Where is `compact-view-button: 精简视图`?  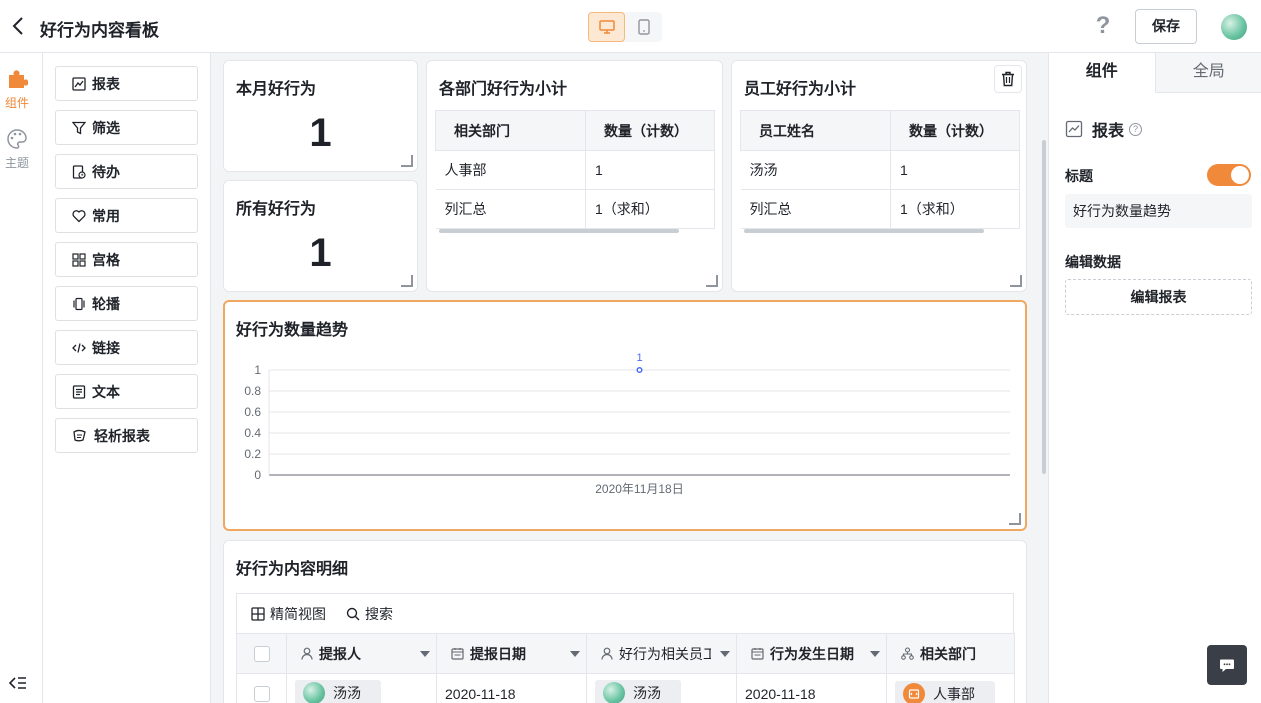 compact-view-button: 精简视图 is located at coordinates (288, 614).